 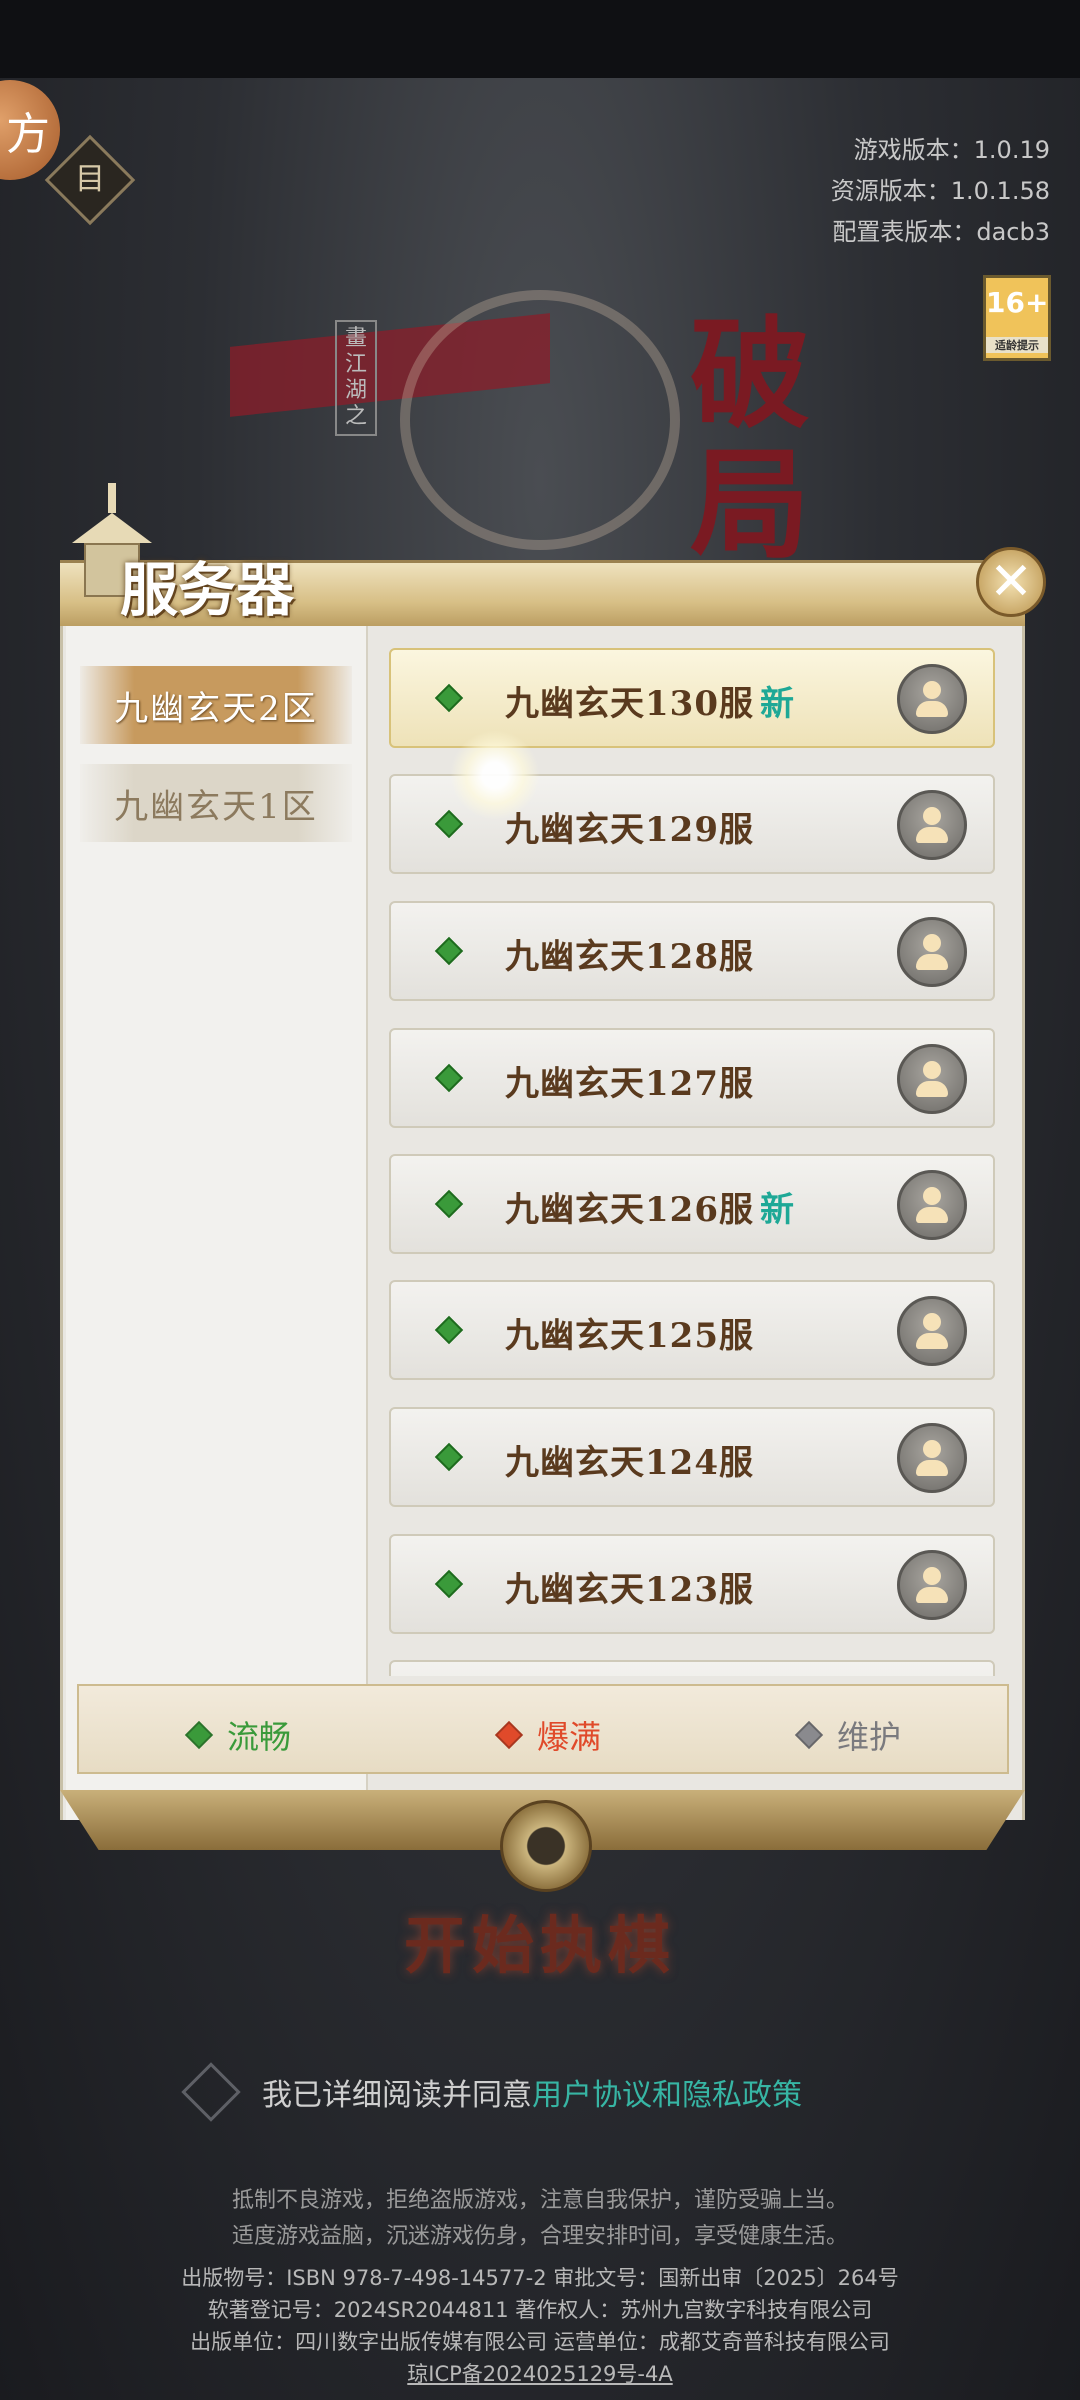 I want to click on server-item: 九幽玄天128服, so click(x=692, y=951).